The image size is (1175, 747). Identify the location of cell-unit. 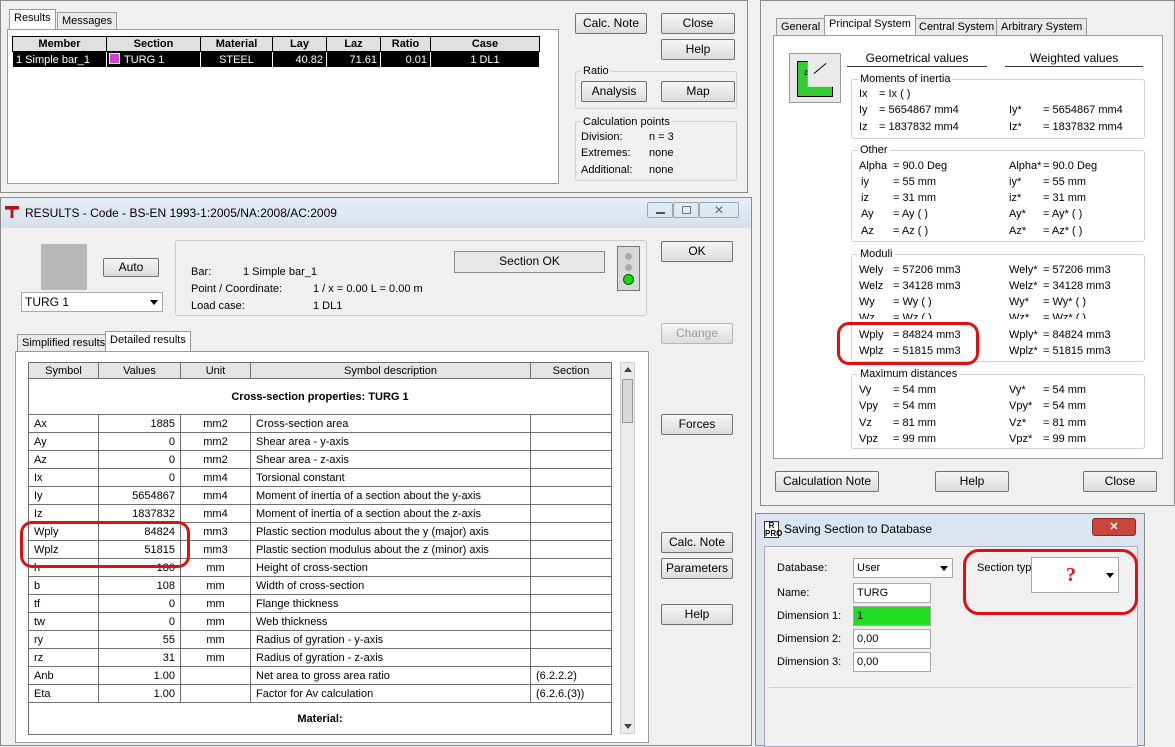
(215, 693).